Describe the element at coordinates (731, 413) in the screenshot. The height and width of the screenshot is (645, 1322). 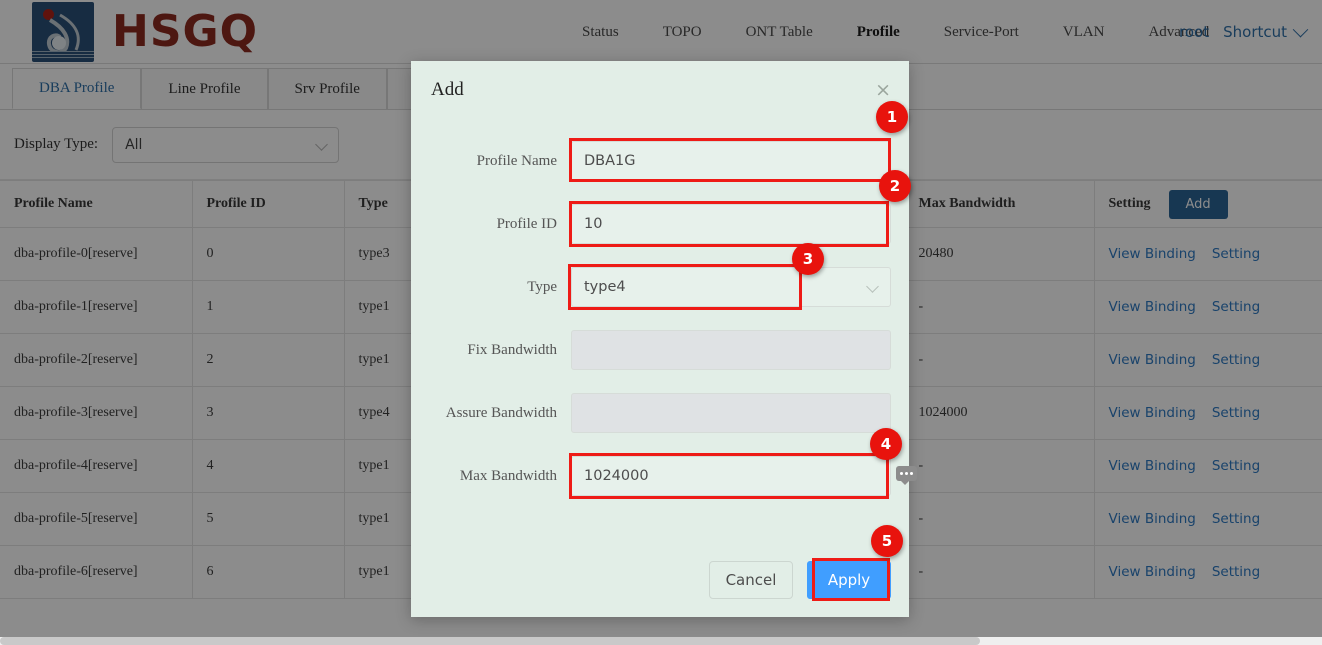
I see `input-assure-bandwidth` at that location.